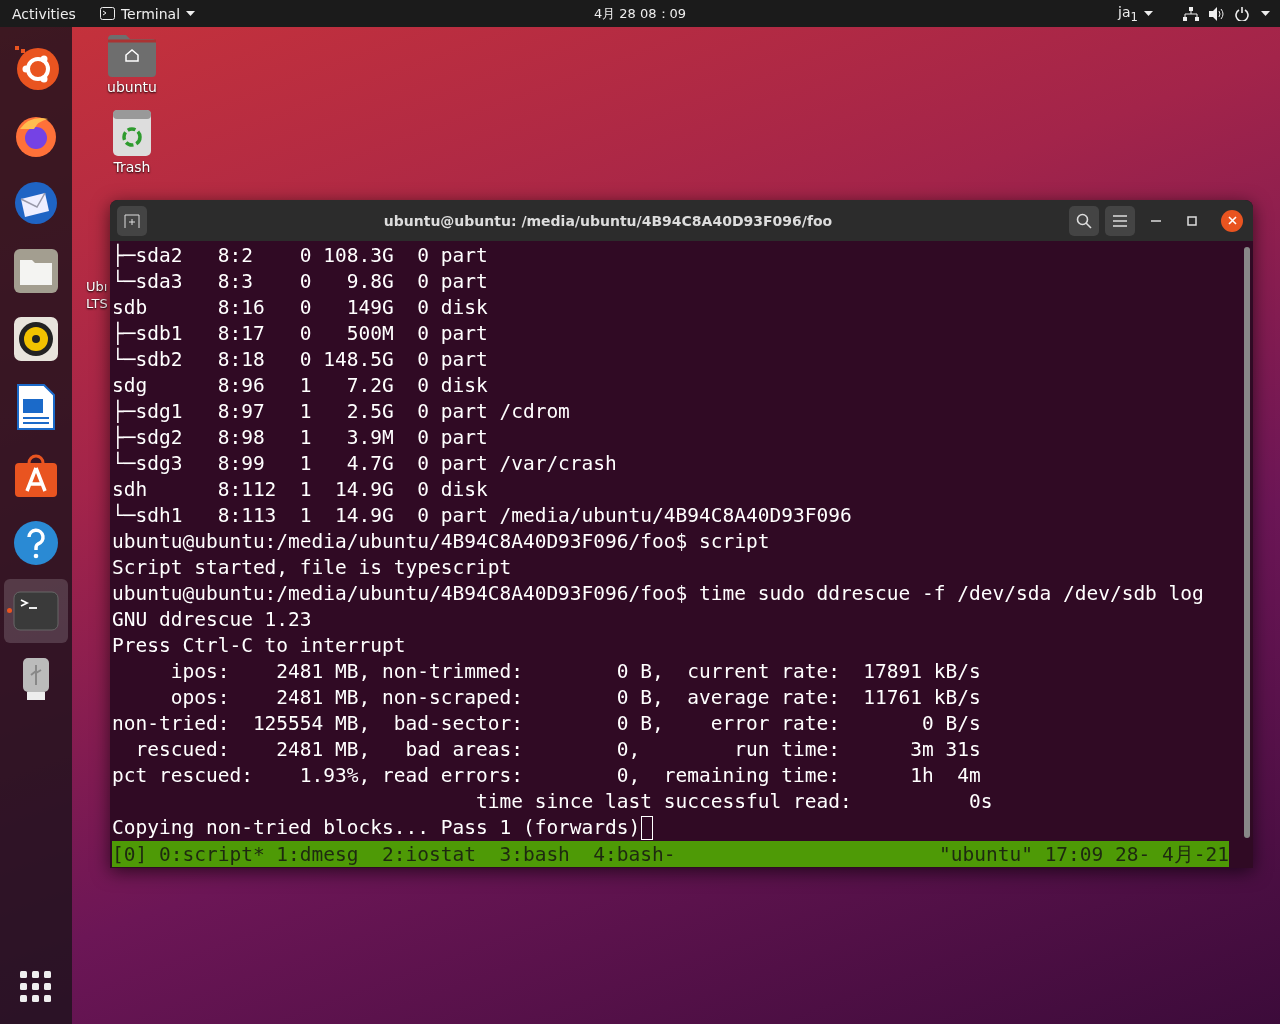  What do you see at coordinates (132, 167) in the screenshot?
I see `desktop-icon-label: Trash` at bounding box center [132, 167].